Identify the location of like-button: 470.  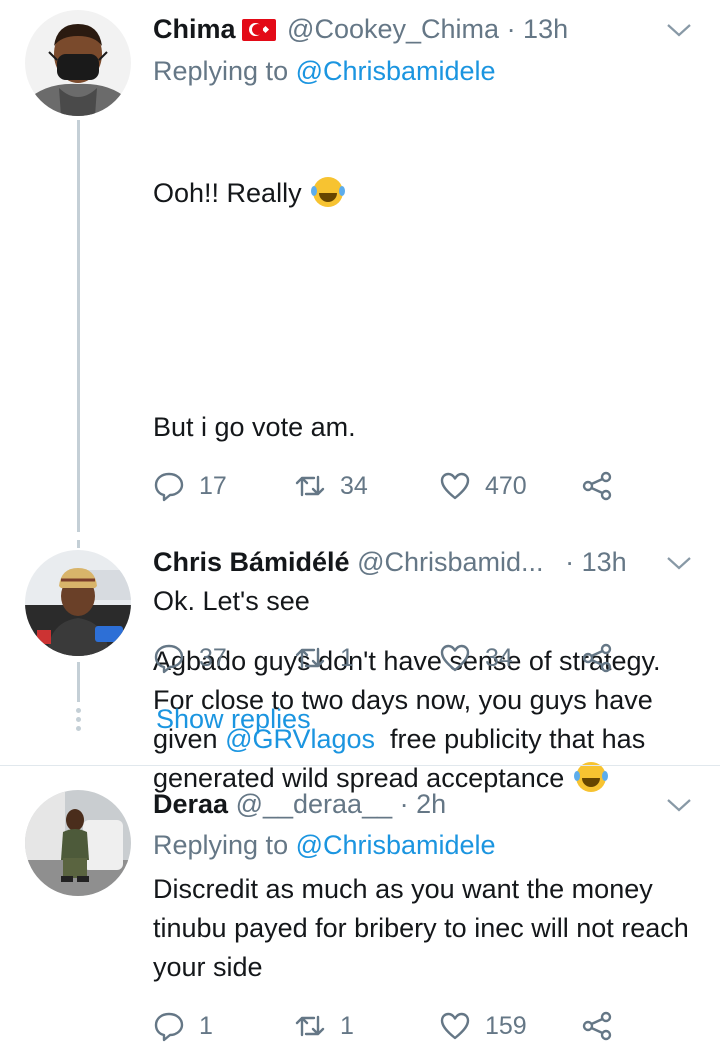
(483, 486).